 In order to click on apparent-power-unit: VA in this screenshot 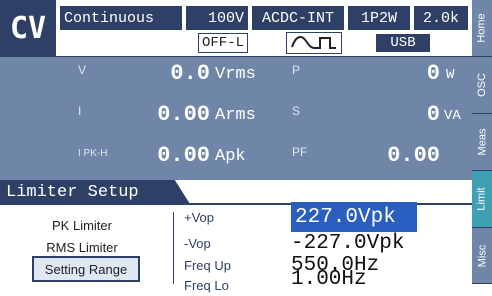, I will do `click(452, 116)`.